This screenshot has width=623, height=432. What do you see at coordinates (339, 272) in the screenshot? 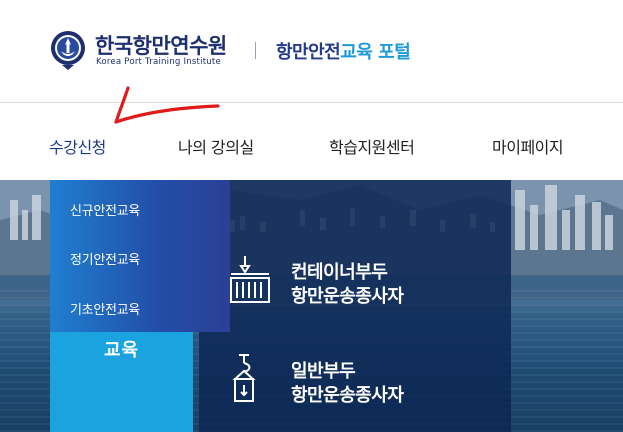
I see `card1-line1: 컨테이너부두` at bounding box center [339, 272].